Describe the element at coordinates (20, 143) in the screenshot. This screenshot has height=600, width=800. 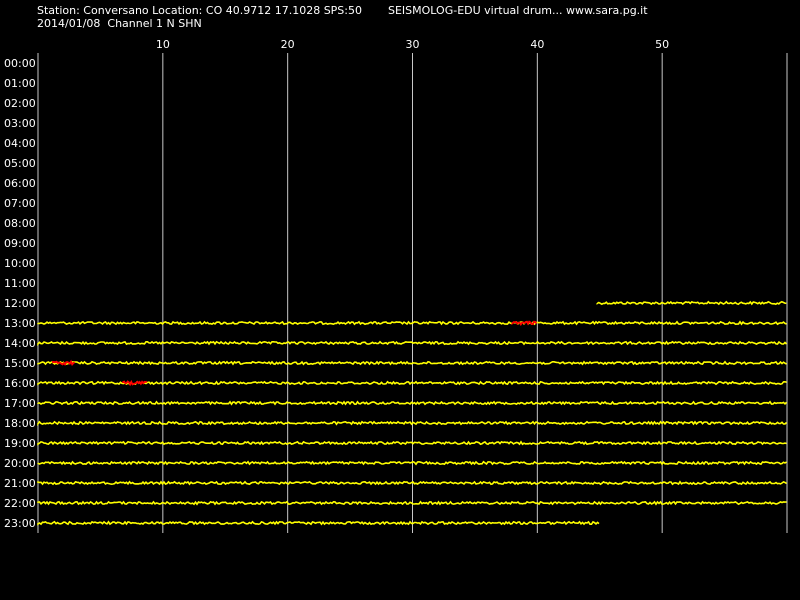
I see `hour-label: 04:00` at that location.